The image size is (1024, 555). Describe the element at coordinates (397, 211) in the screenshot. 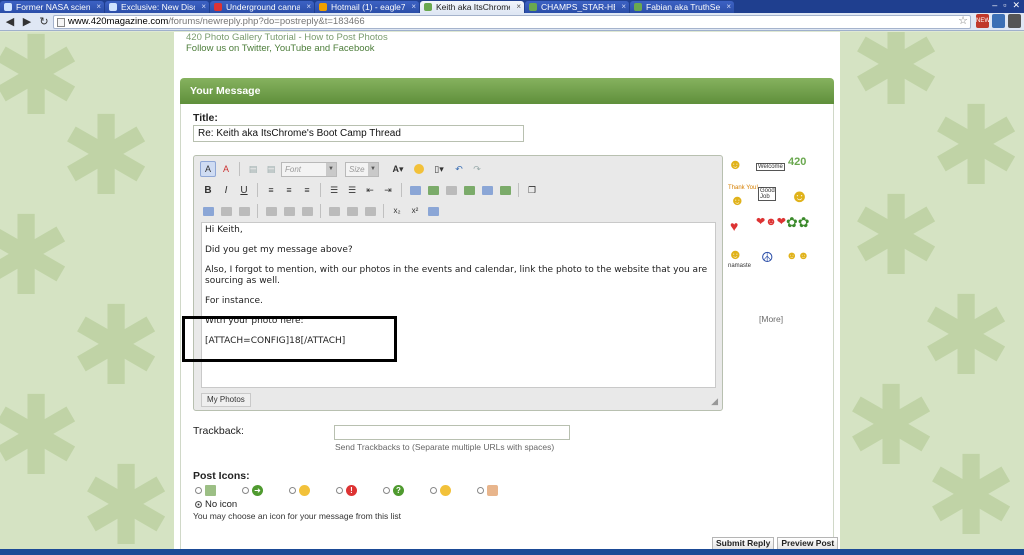

I see `subscript-icon: x₂` at that location.